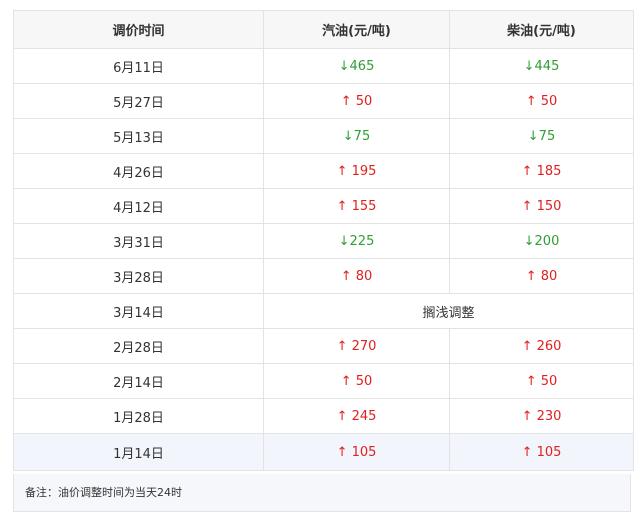  I want to click on cell-diesel-change: ↑ 185, so click(541, 171).